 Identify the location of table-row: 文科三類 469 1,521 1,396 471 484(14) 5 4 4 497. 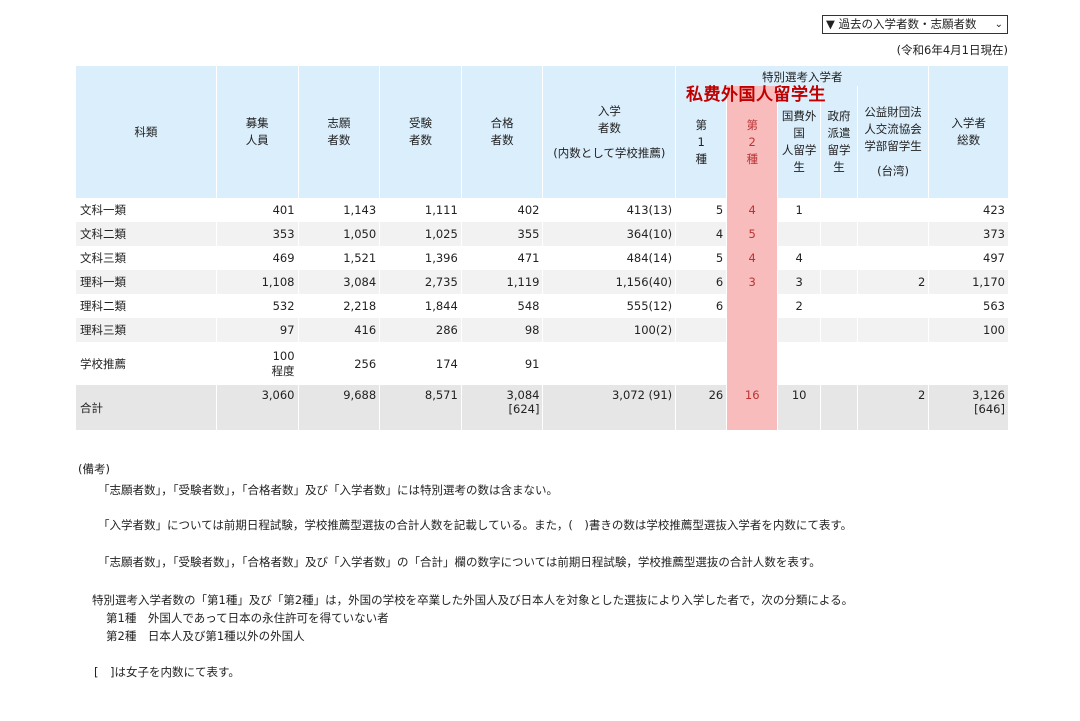
(542, 258).